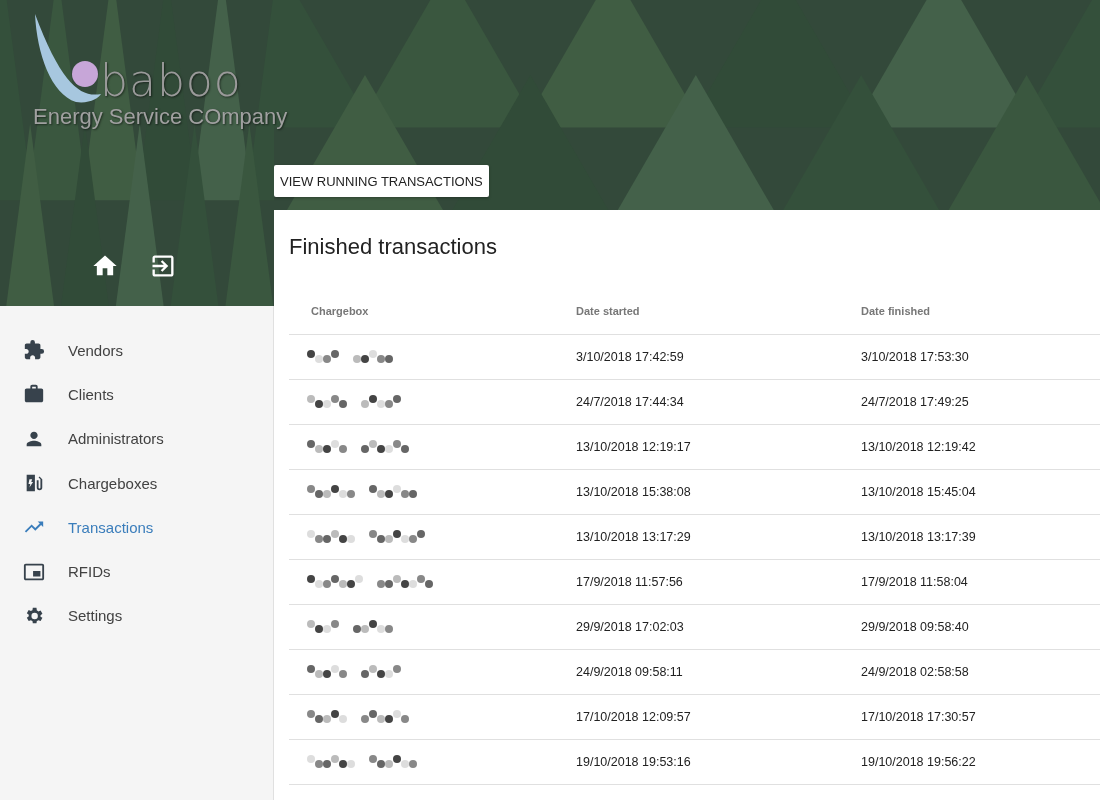 Image resolution: width=1100 pixels, height=800 pixels. What do you see at coordinates (630, 627) in the screenshot?
I see `table-cell: 29/9/2018 17:02:03` at bounding box center [630, 627].